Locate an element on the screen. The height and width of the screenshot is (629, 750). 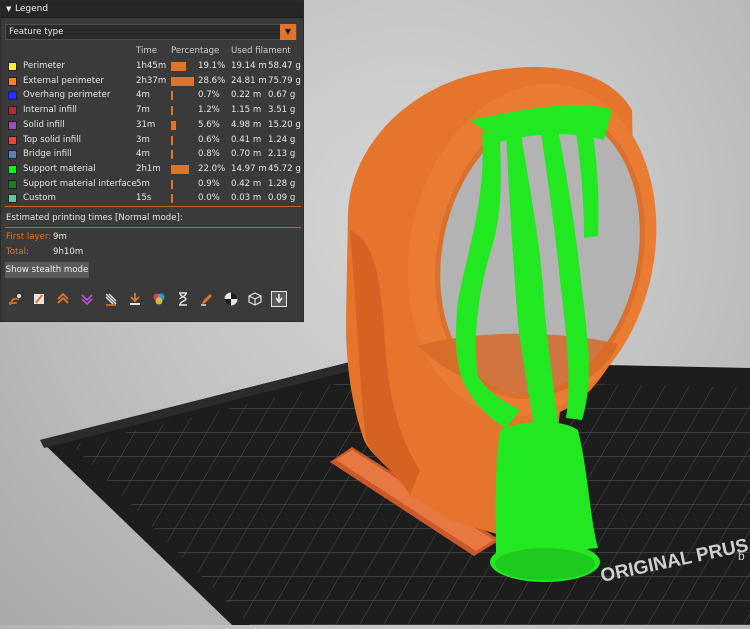
legend-row: Perimeter 1h45m 19.1% 19.14 m 58.47 g is located at coordinates (153, 67).